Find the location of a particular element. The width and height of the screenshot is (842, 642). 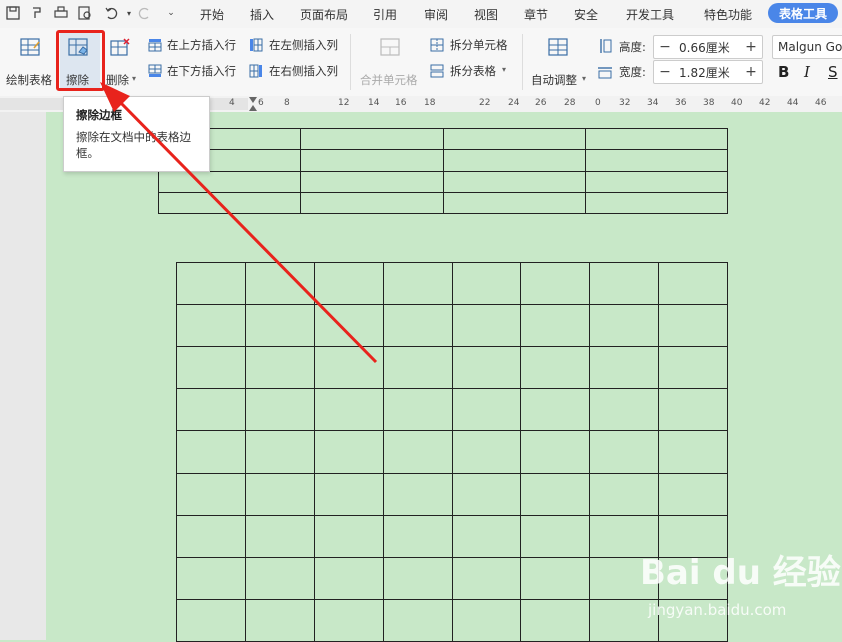

baidu-watermark: Bai du 经验 jingyan.baidu.com is located at coordinates (740, 590).